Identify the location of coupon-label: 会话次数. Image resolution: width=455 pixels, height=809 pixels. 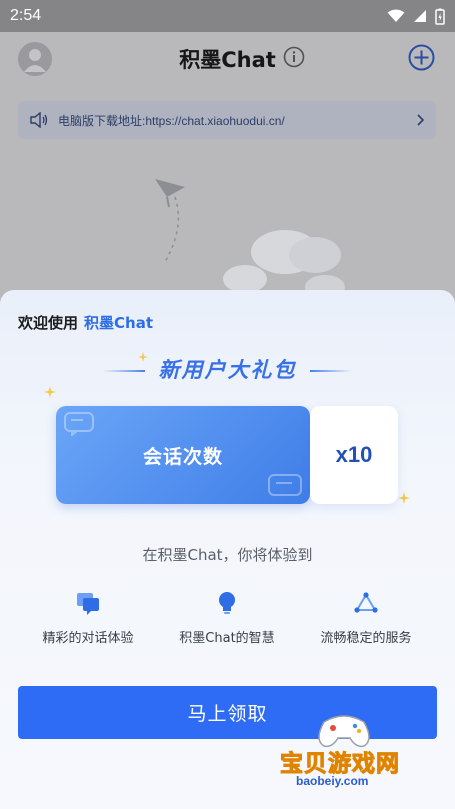
(182, 456).